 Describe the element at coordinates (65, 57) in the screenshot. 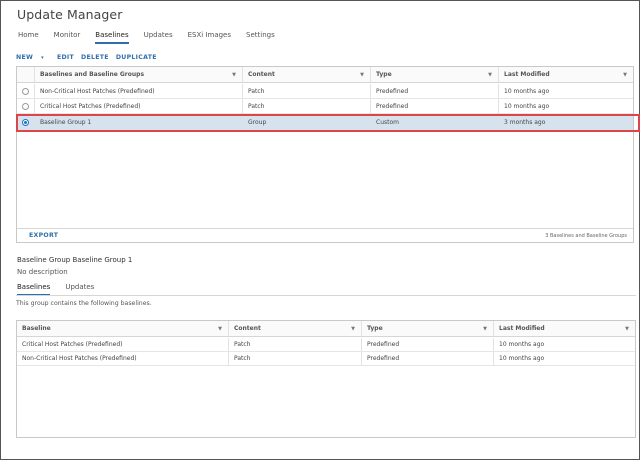

I see `edit-button: EDIT` at that location.